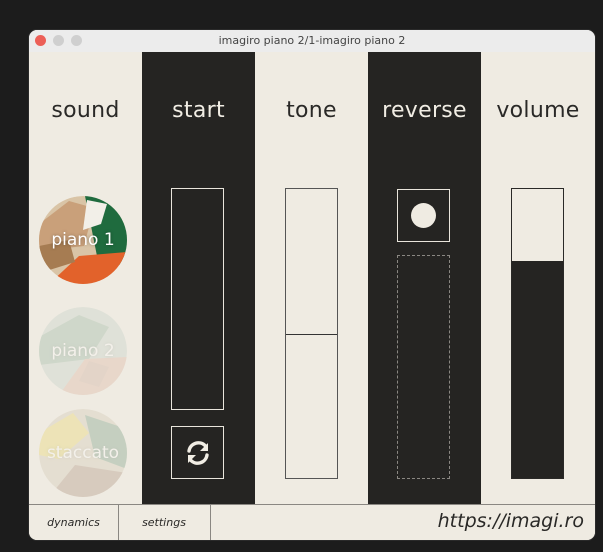 This screenshot has width=603, height=552. I want to click on settings-button: settings, so click(164, 522).